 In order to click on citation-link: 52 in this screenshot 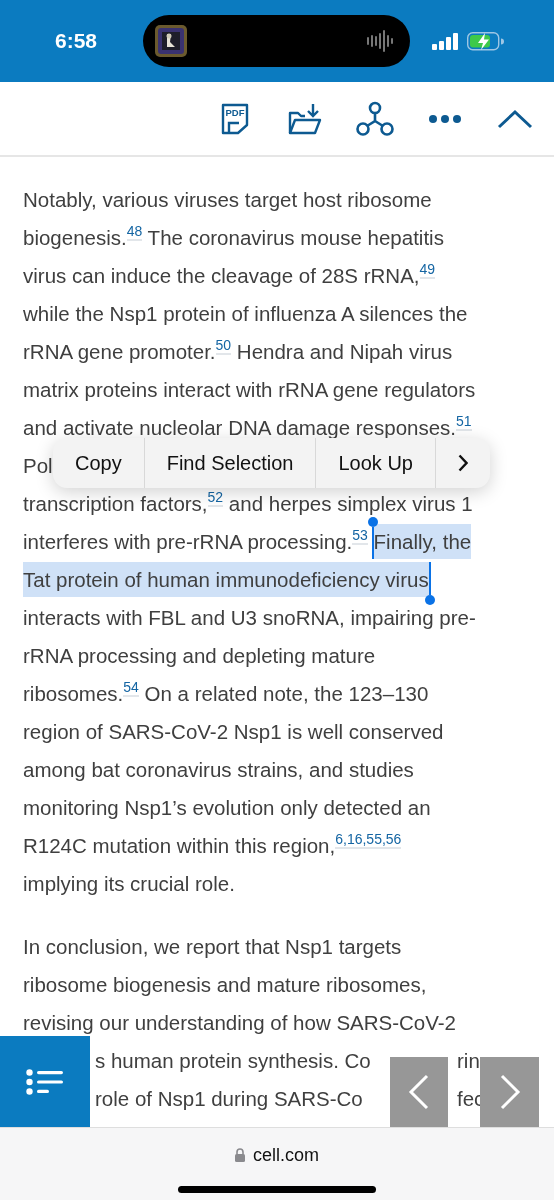, I will do `click(215, 498)`.